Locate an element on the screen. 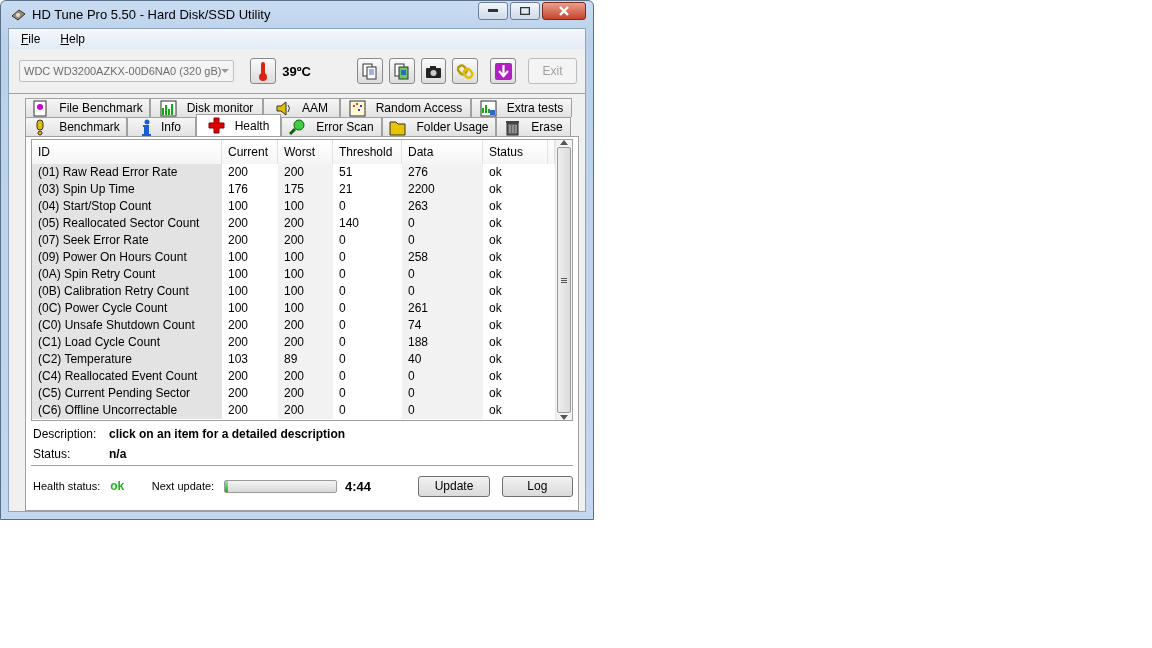  scrollbar is located at coordinates (563, 280).